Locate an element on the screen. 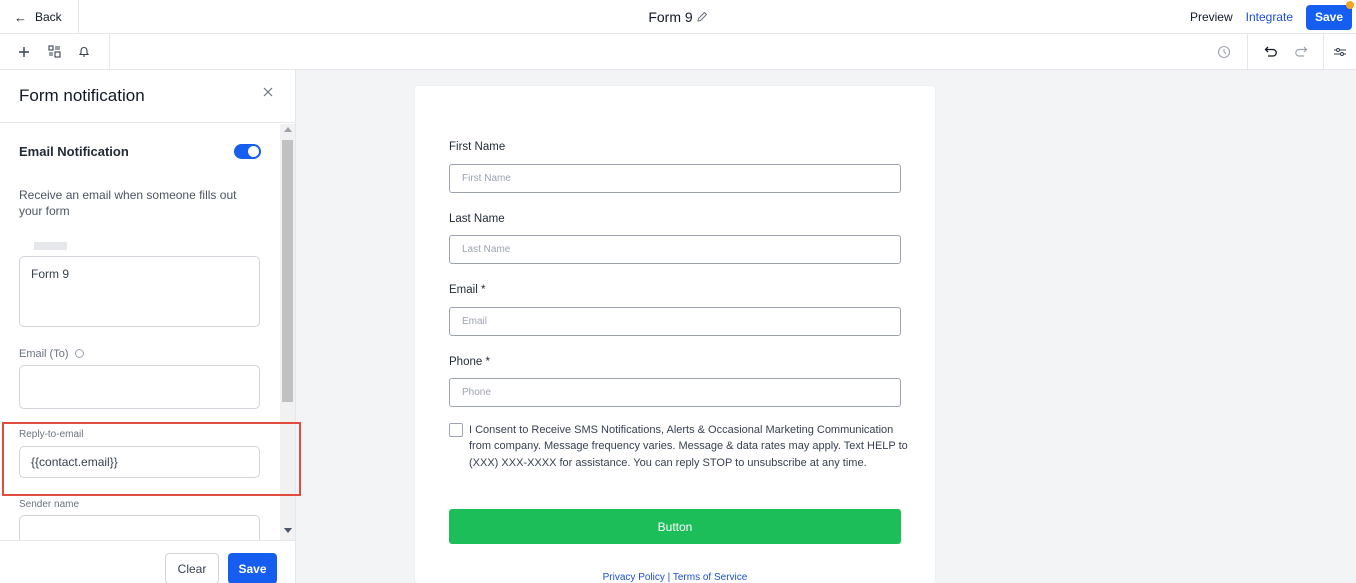  sender-name-label: Sender name is located at coordinates (49, 504).